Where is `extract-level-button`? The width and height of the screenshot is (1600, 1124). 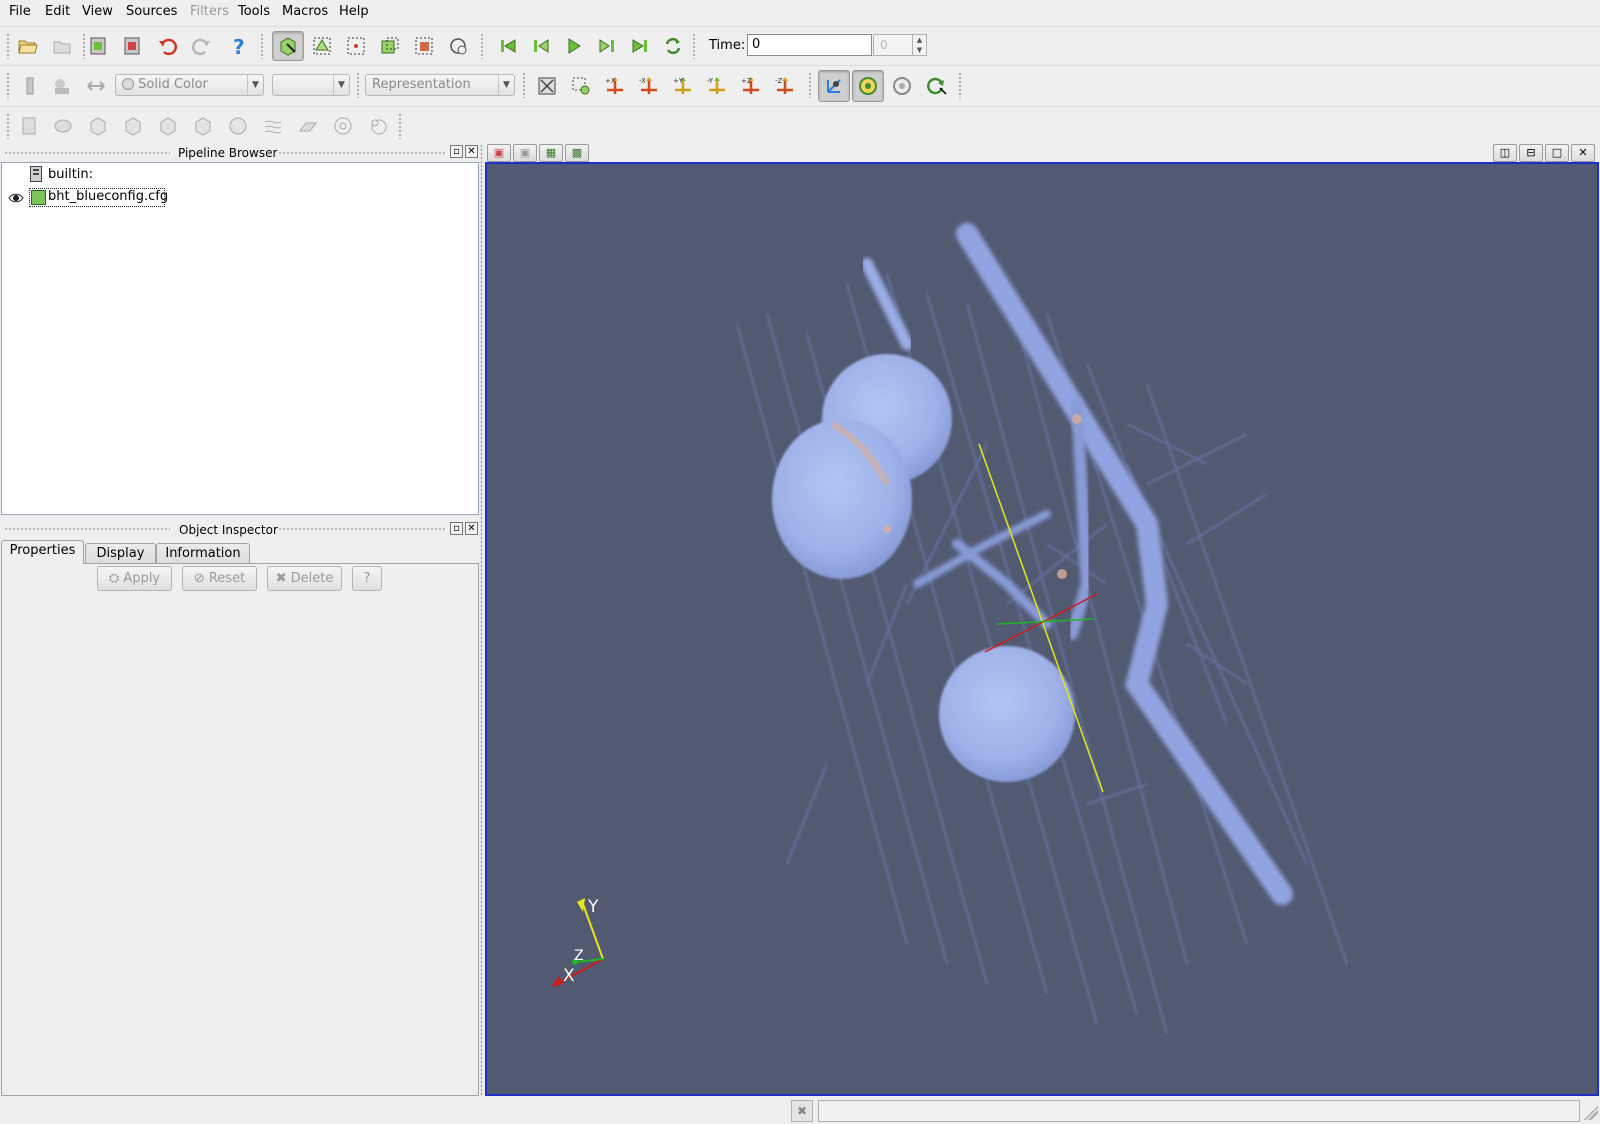
extract-level-button is located at coordinates (378, 126).